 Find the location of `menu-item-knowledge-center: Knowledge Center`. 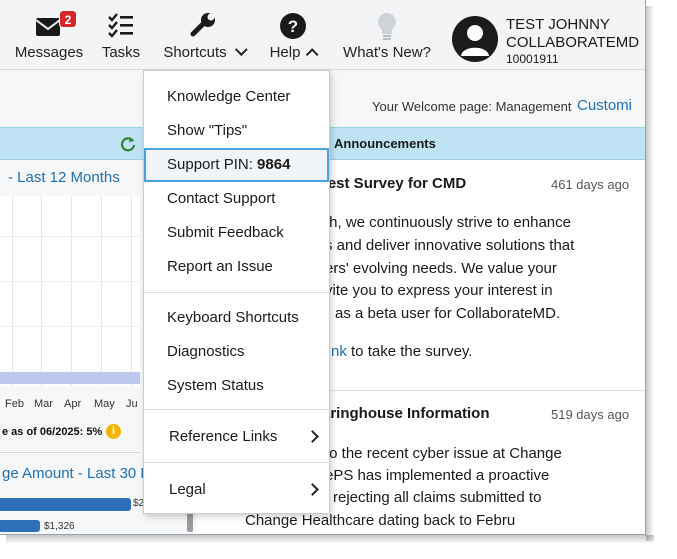

menu-item-knowledge-center: Knowledge Center is located at coordinates (236, 97).